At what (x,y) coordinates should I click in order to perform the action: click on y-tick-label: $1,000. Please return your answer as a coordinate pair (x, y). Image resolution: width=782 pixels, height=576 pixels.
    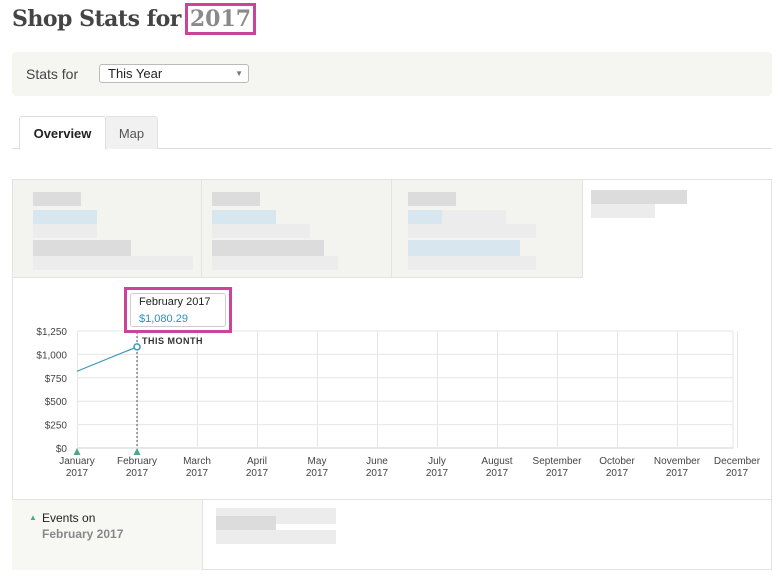
    Looking at the image, I should click on (51, 355).